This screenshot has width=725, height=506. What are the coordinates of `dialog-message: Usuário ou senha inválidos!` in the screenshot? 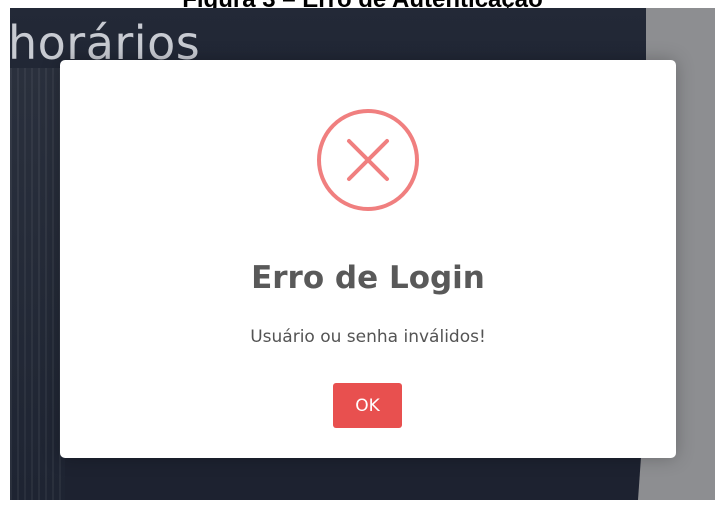 It's located at (368, 337).